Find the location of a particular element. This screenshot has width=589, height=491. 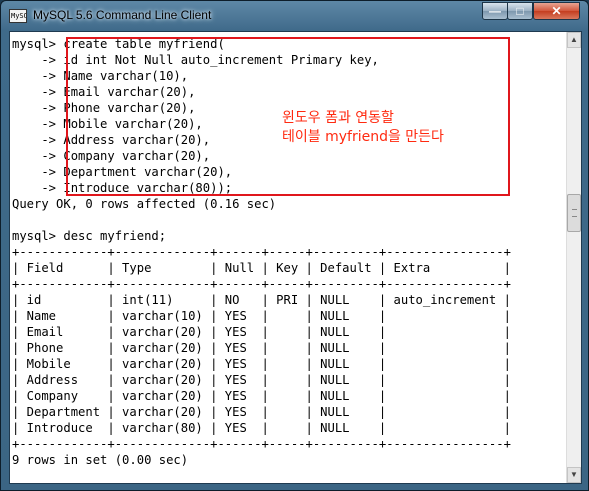

maximize-button: □ is located at coordinates (520, 11).